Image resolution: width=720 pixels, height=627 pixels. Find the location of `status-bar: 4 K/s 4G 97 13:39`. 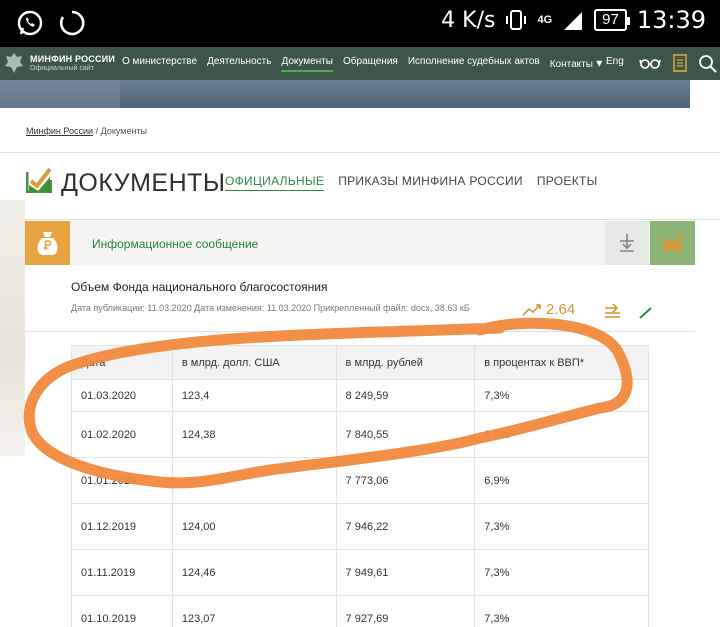

status-bar: 4 K/s 4G 97 13:39 is located at coordinates (360, 23).